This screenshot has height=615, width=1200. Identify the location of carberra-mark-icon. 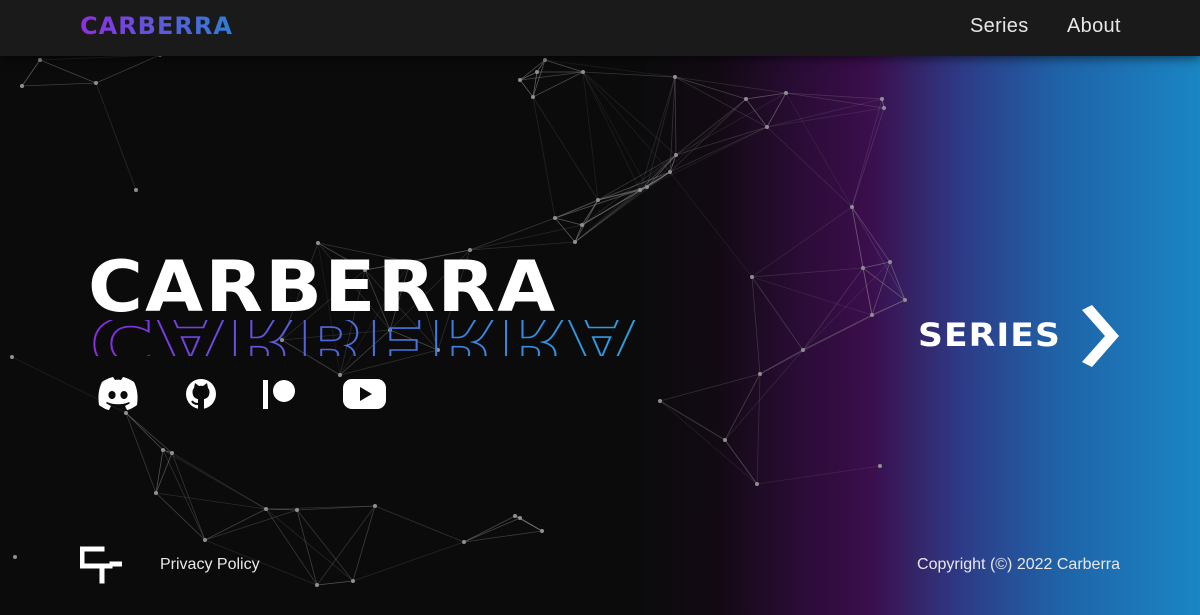
(101, 567).